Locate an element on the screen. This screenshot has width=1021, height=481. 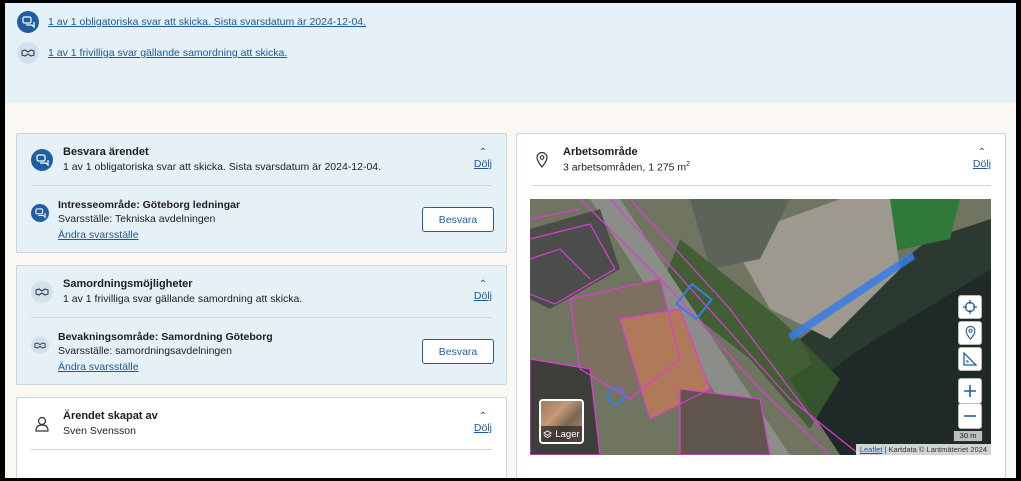
ruler-icon is located at coordinates (970, 359).